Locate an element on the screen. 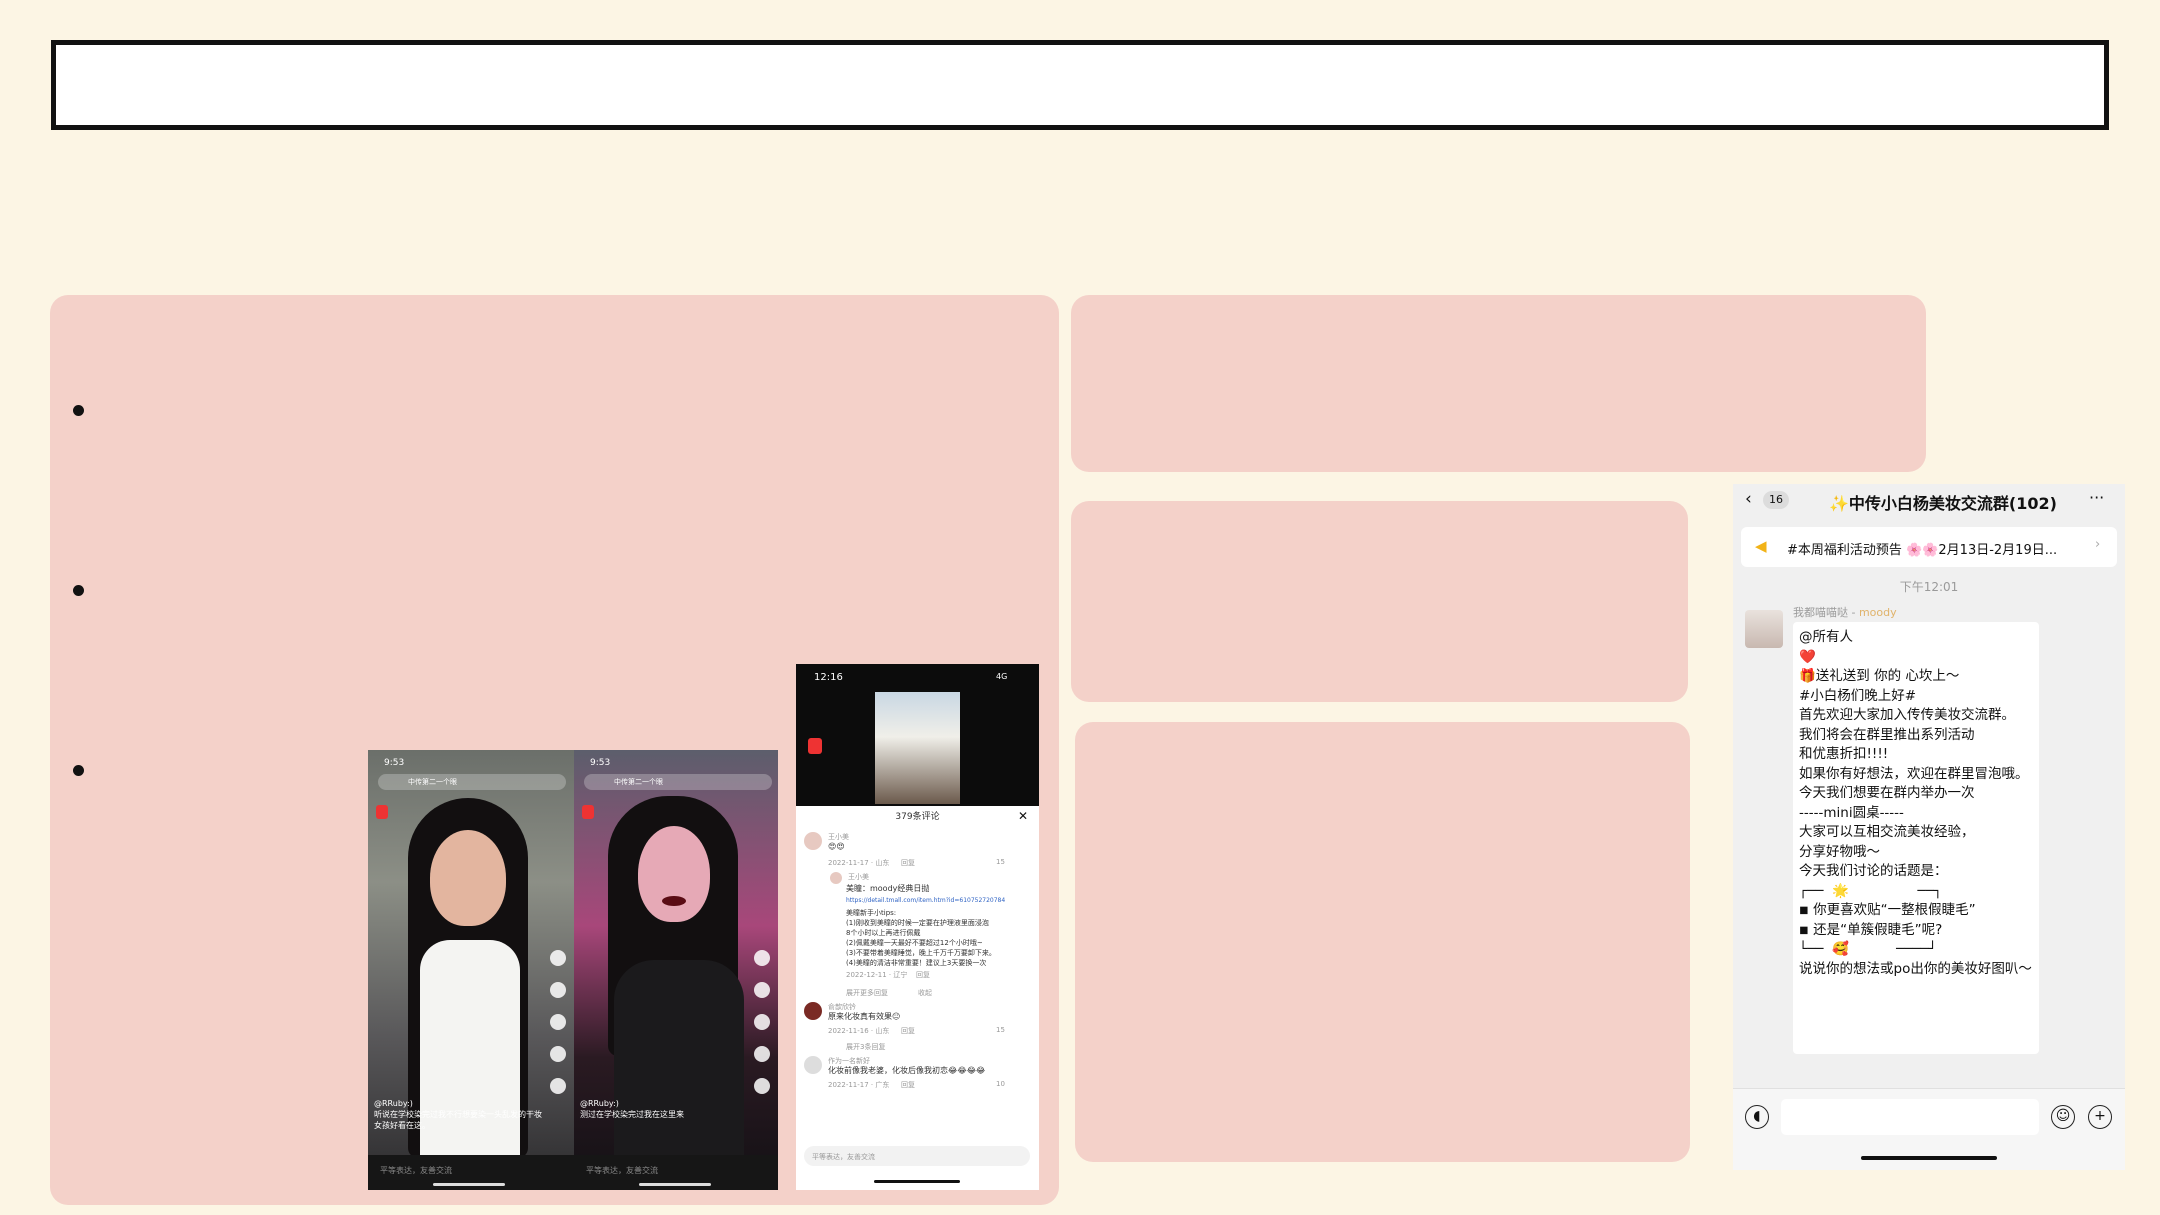 The width and height of the screenshot is (2160, 1215). message-line: 今天我们讨论的话题是： is located at coordinates (1873, 871).